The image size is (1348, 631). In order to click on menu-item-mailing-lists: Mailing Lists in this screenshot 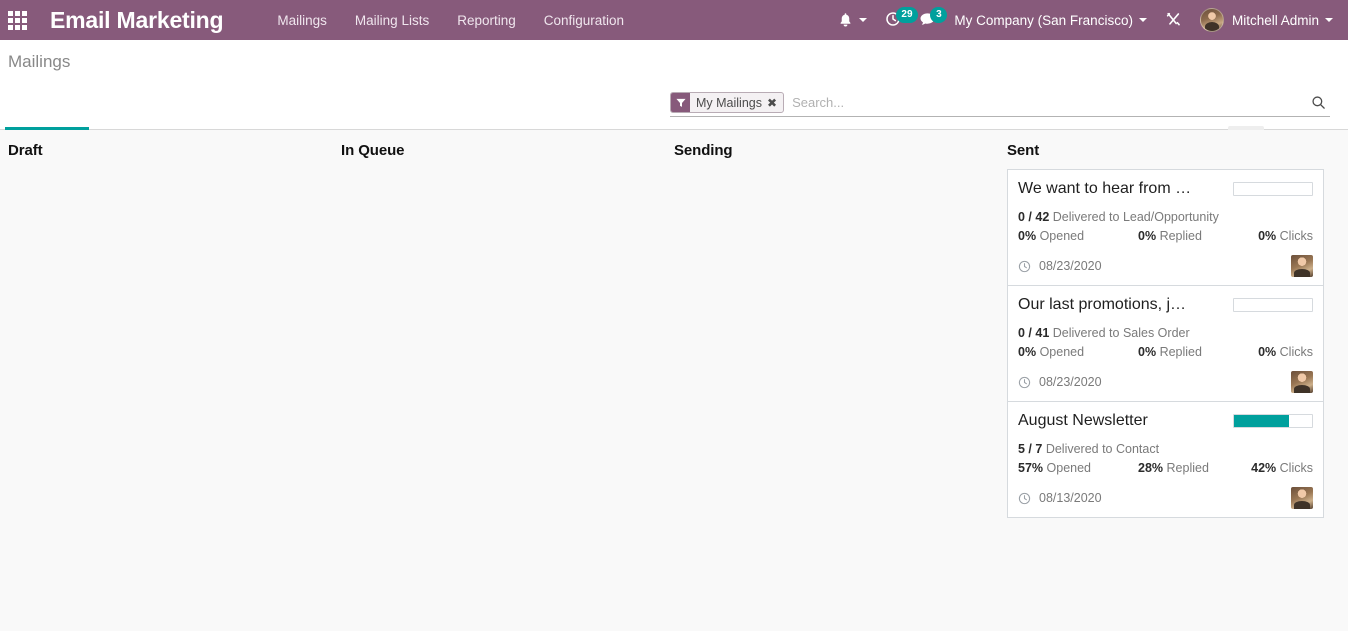, I will do `click(392, 20)`.